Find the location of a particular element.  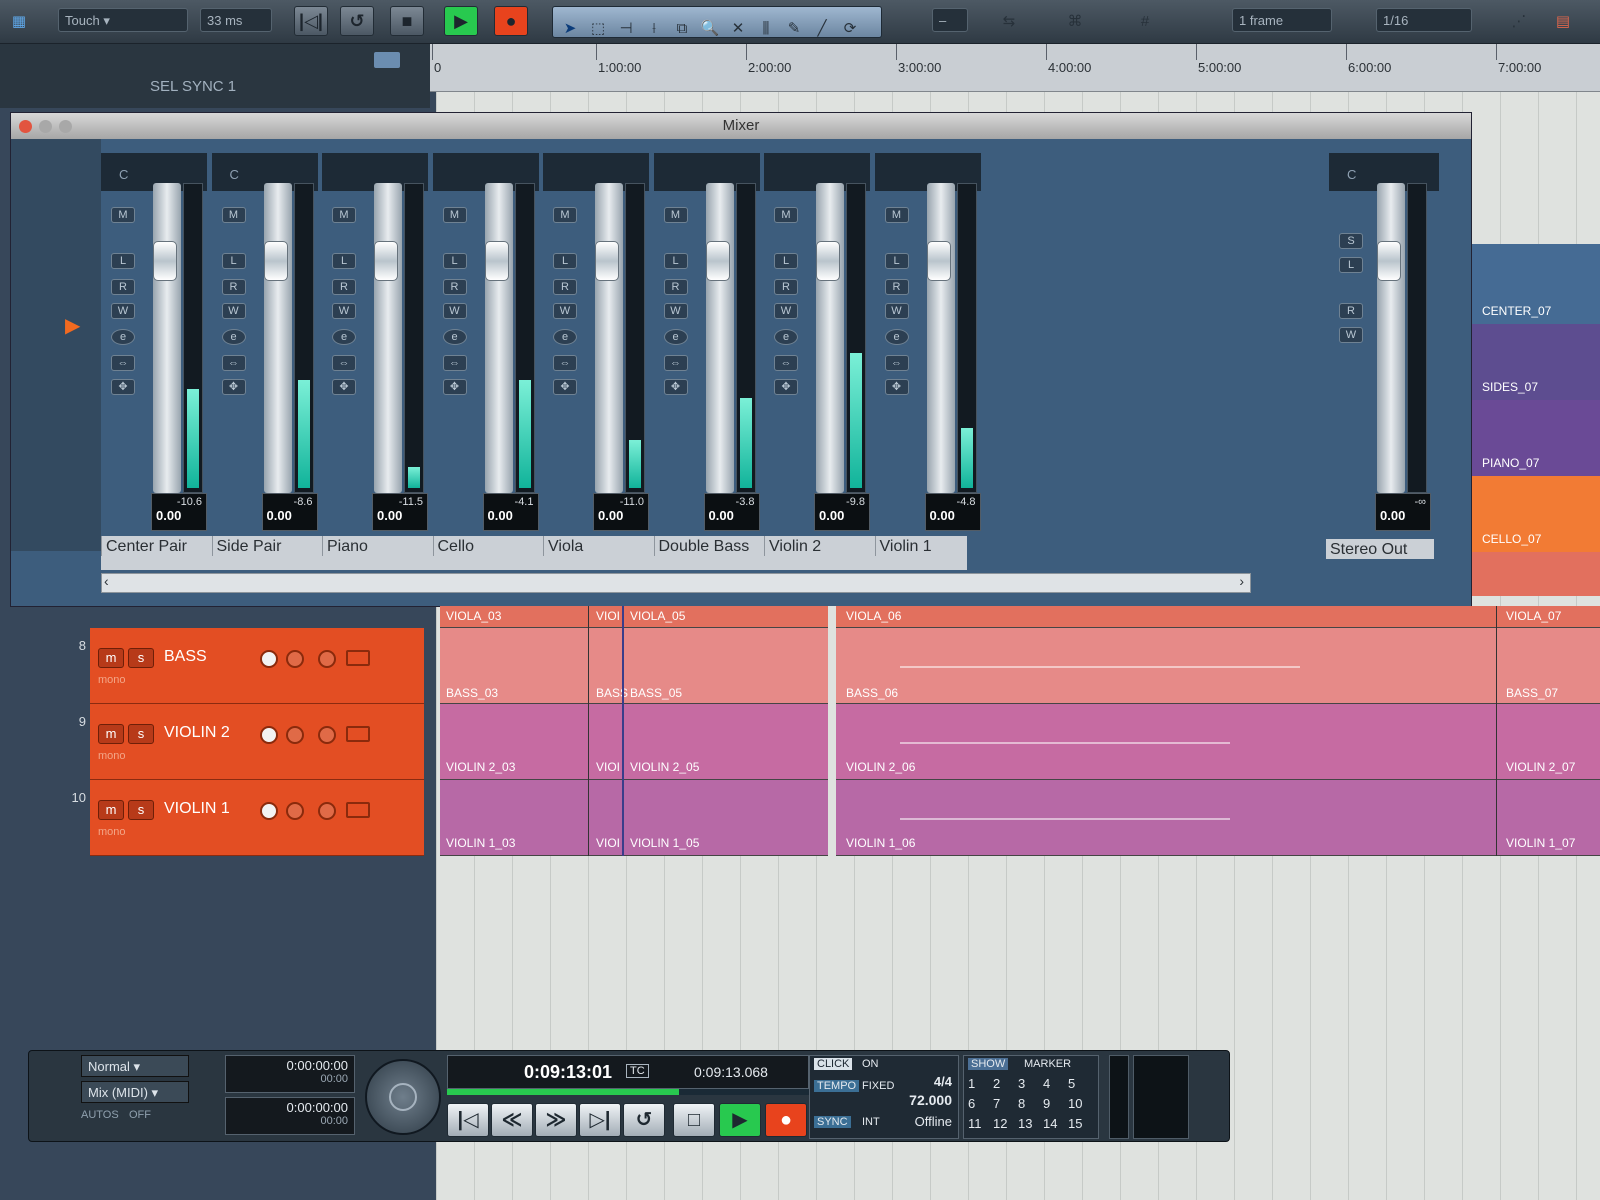

marker-button: 11 is located at coordinates (975, 1123).